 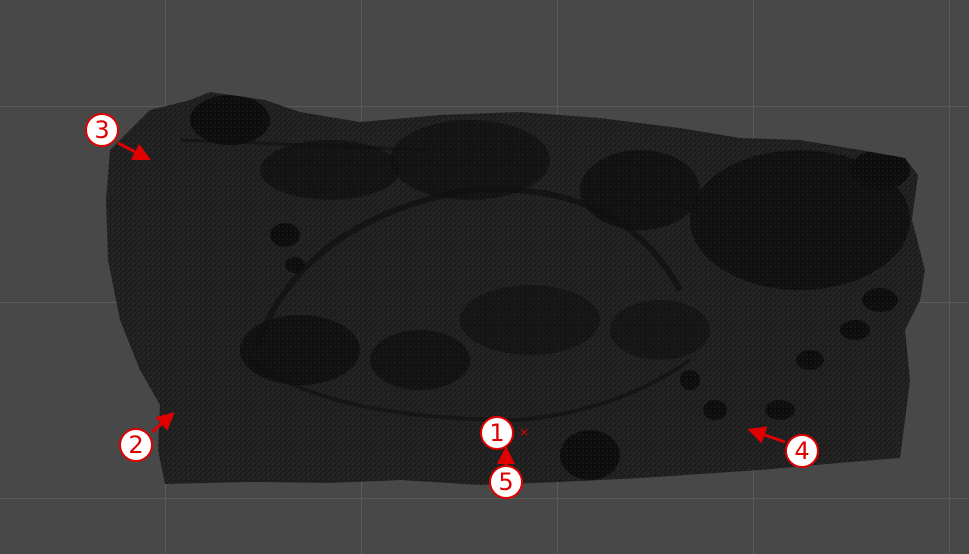 I want to click on marker-3: 3, so click(x=102, y=130).